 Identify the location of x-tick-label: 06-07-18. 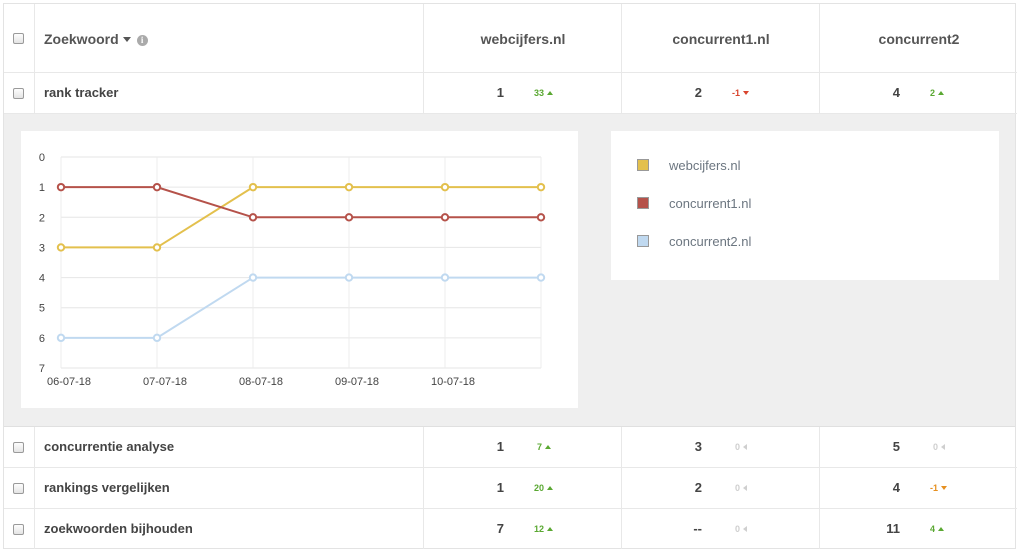
(69, 382).